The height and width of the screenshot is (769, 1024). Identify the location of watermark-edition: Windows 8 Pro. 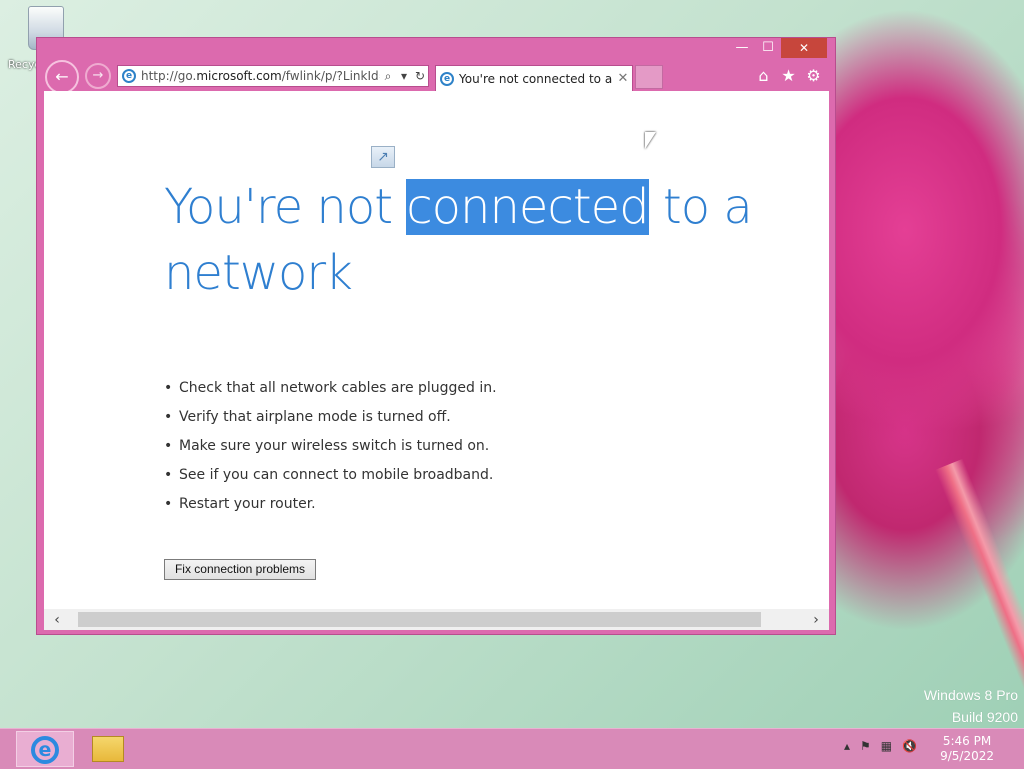
(970, 695).